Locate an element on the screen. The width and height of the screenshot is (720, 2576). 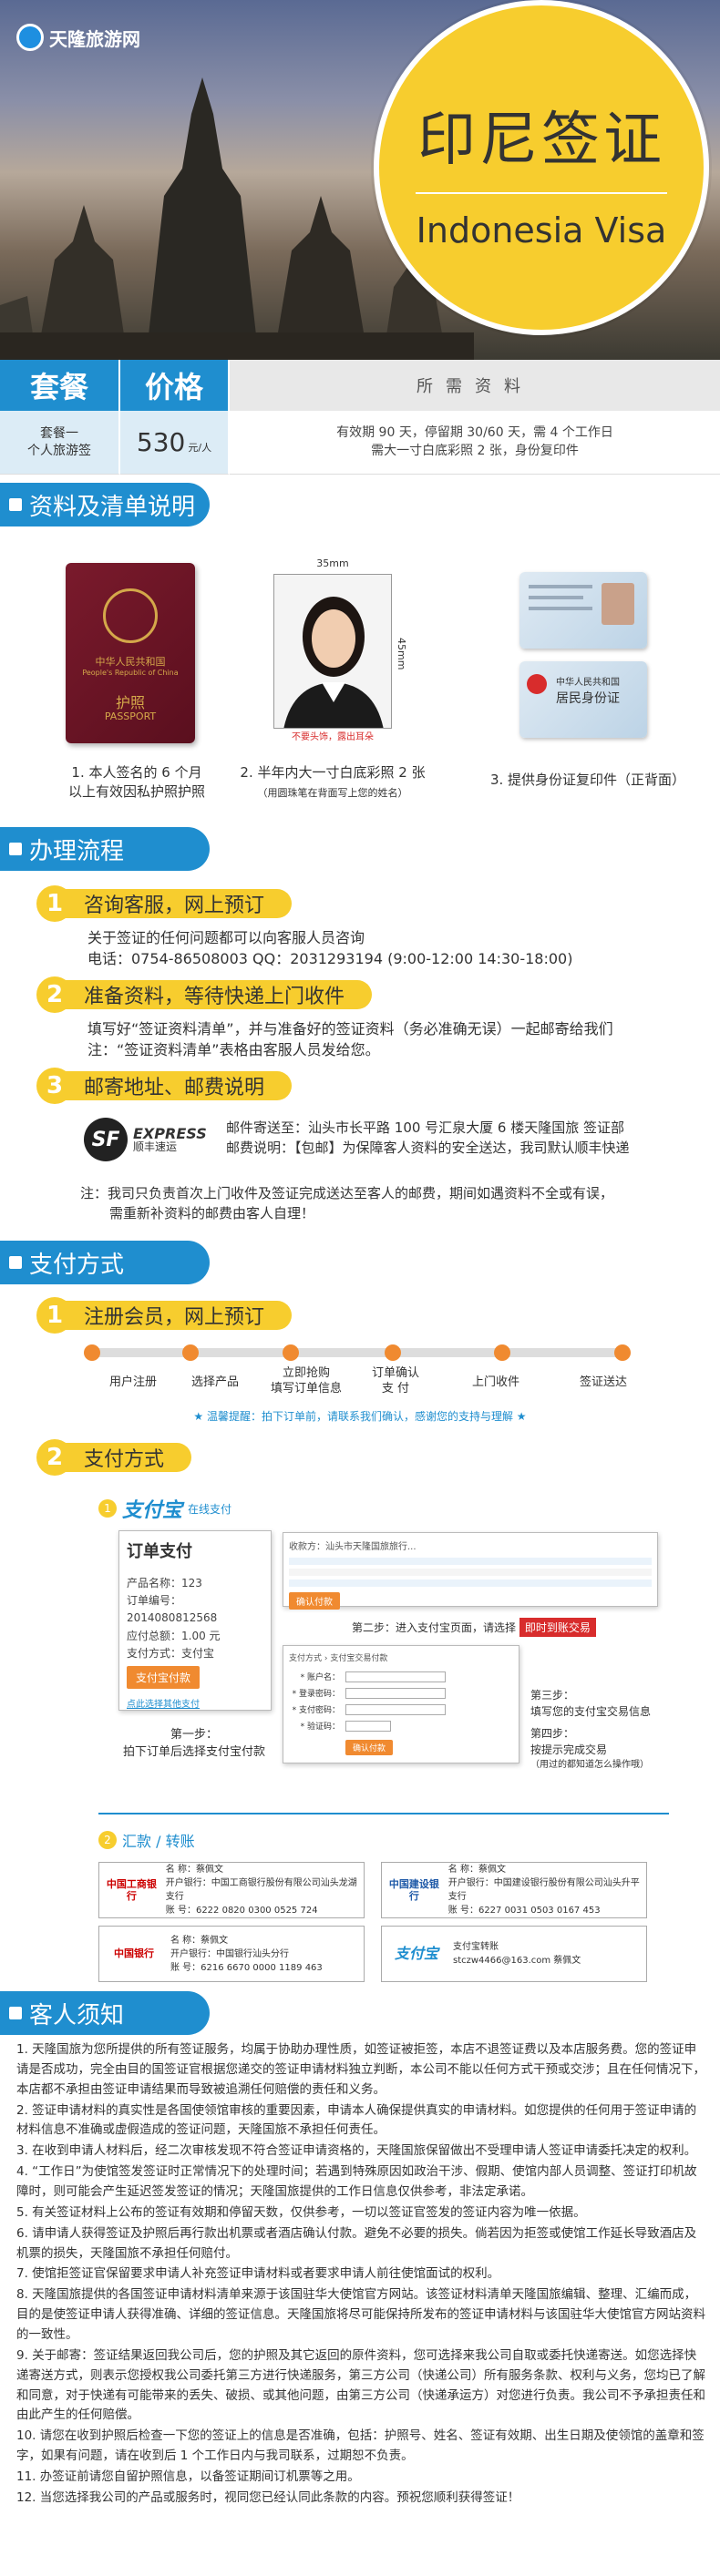
id-card-portrait is located at coordinates (618, 604).